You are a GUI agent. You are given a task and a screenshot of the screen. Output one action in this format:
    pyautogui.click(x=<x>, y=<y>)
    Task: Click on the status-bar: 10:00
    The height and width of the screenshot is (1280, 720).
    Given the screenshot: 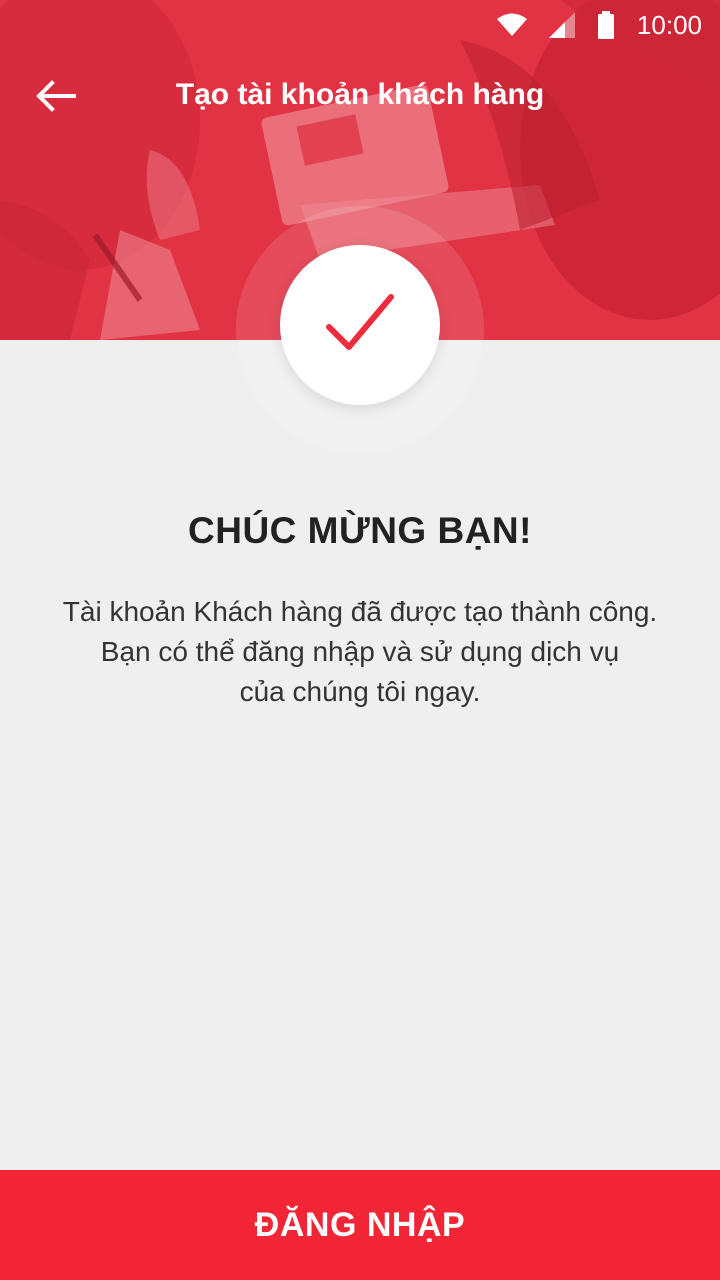 What is the action you would take?
    pyautogui.click(x=360, y=25)
    